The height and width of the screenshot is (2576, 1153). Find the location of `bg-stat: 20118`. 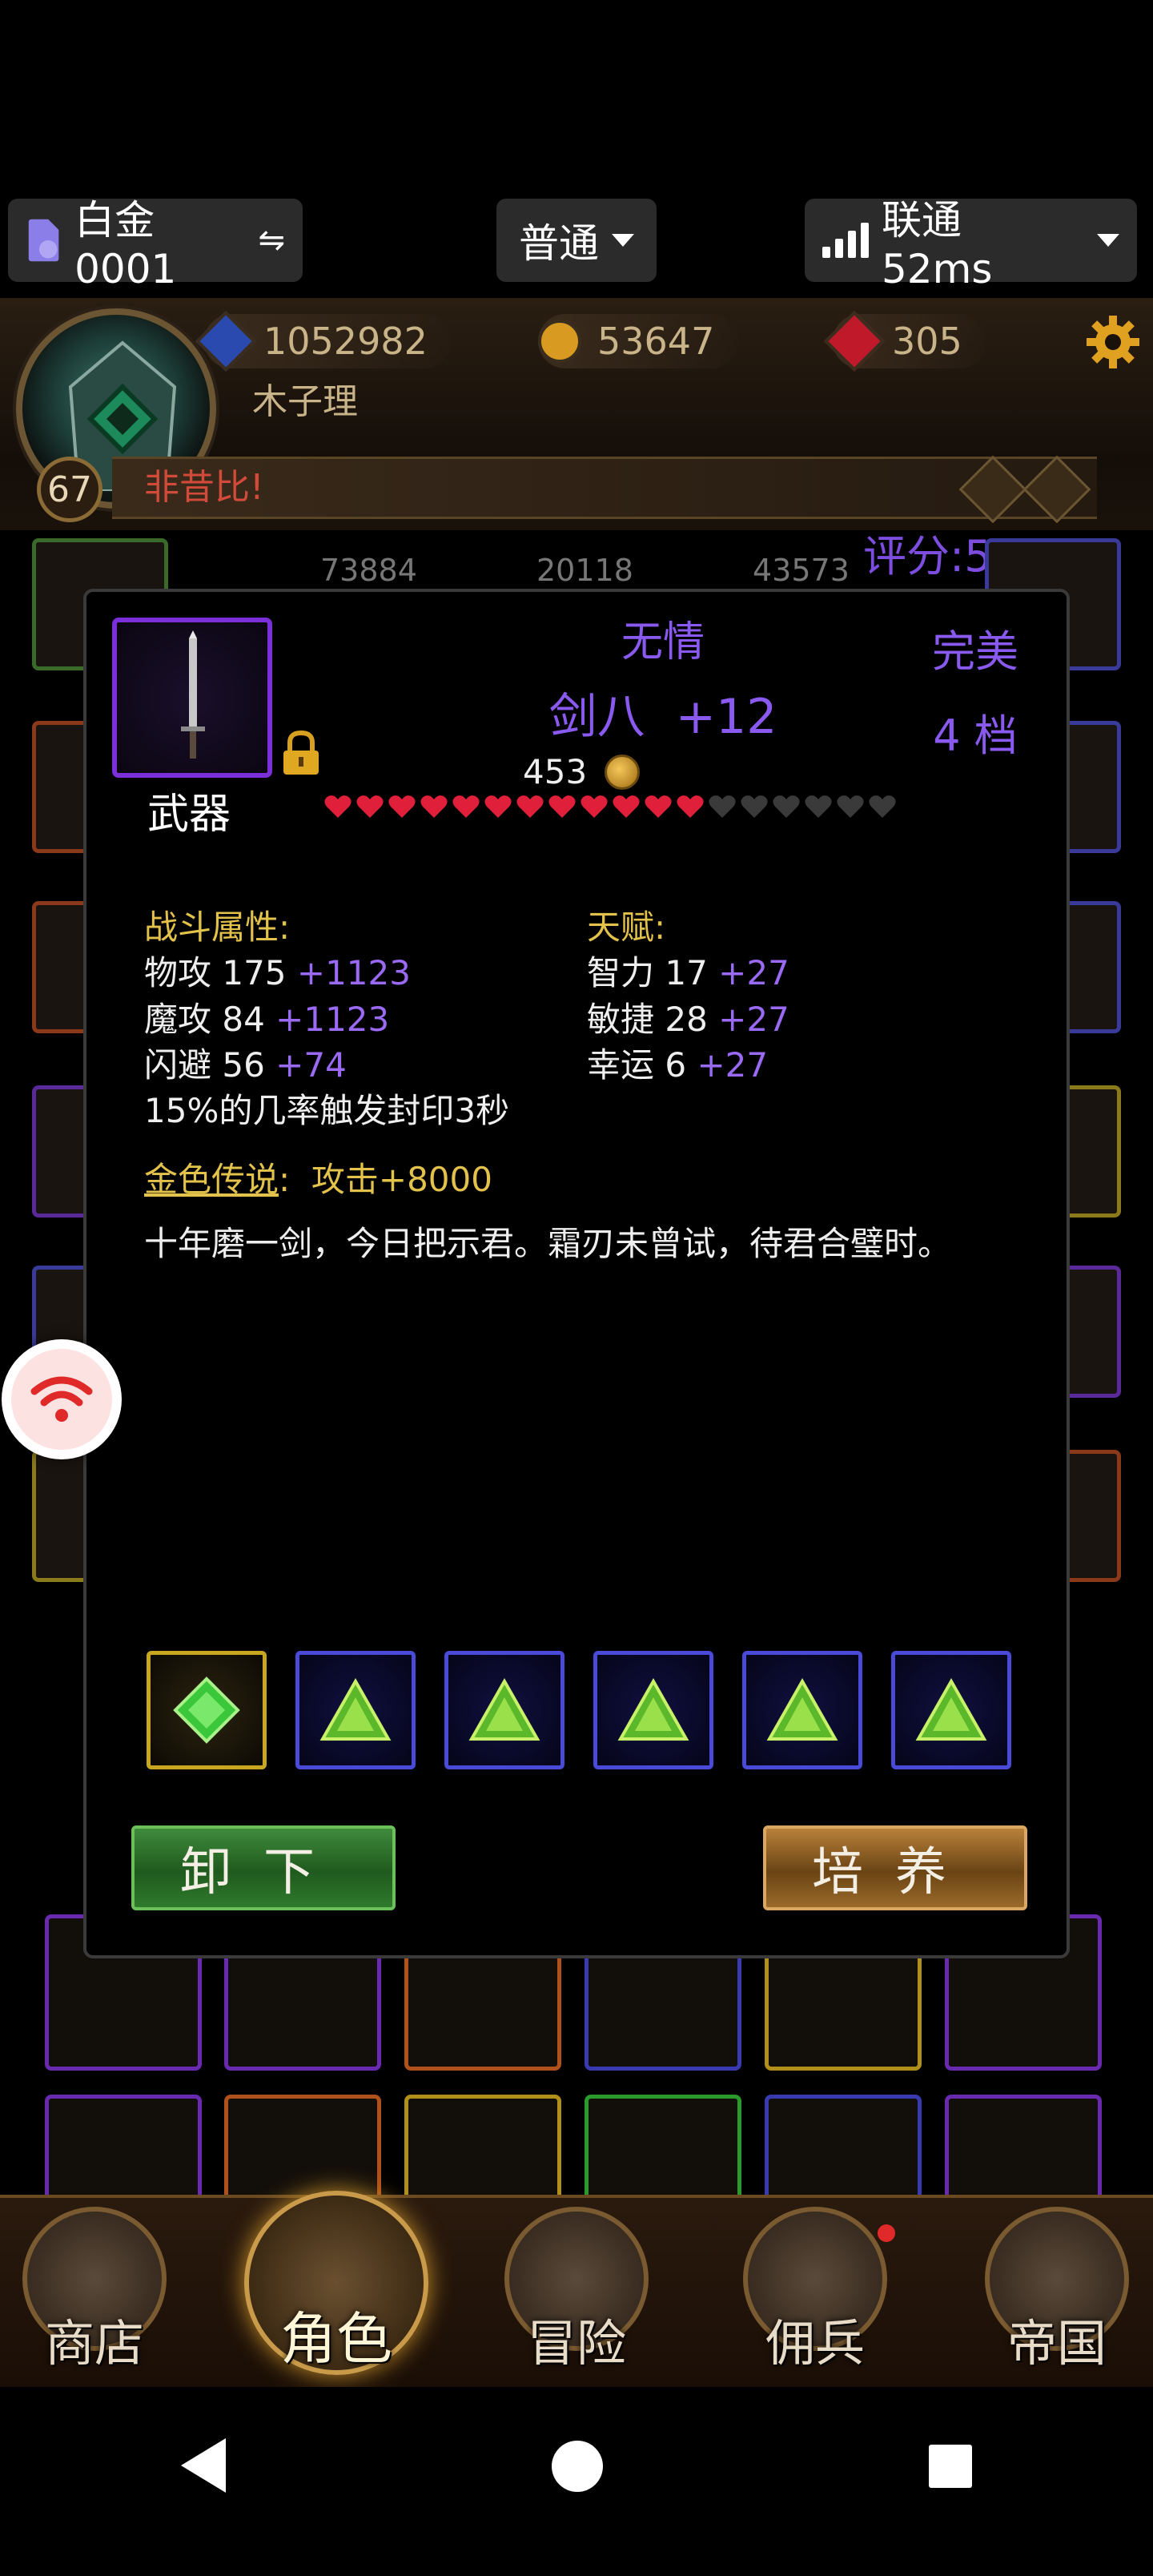

bg-stat: 20118 is located at coordinates (585, 570).